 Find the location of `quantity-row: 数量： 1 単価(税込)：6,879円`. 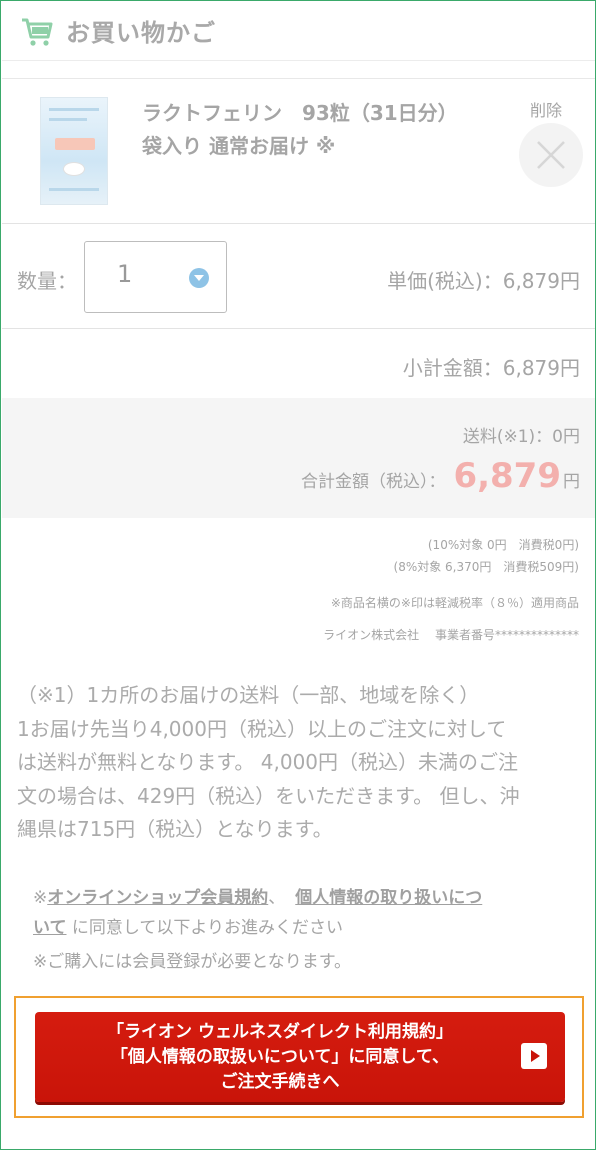

quantity-row: 数量： 1 単価(税込)：6,879円 is located at coordinates (298, 277).